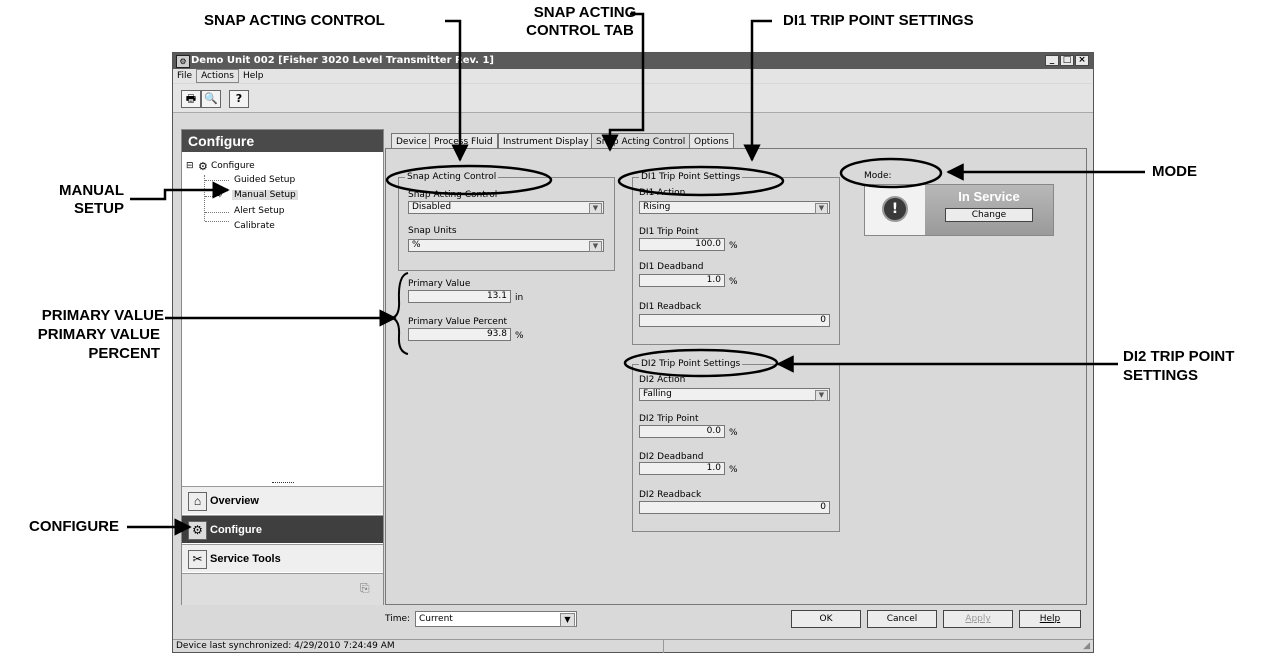 This screenshot has height=655, width=1270. Describe the element at coordinates (453, 195) in the screenshot. I see `snap-acting-control-label: Snap Acting Control` at that location.